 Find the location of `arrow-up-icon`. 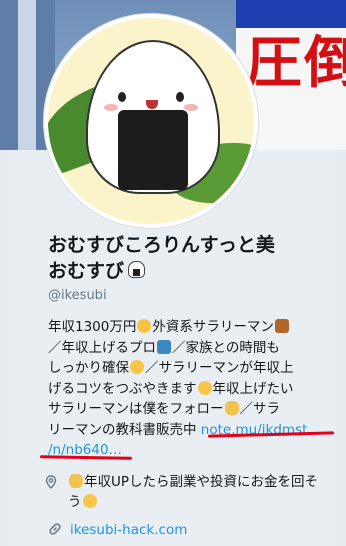

arrow-up-icon is located at coordinates (164, 346).